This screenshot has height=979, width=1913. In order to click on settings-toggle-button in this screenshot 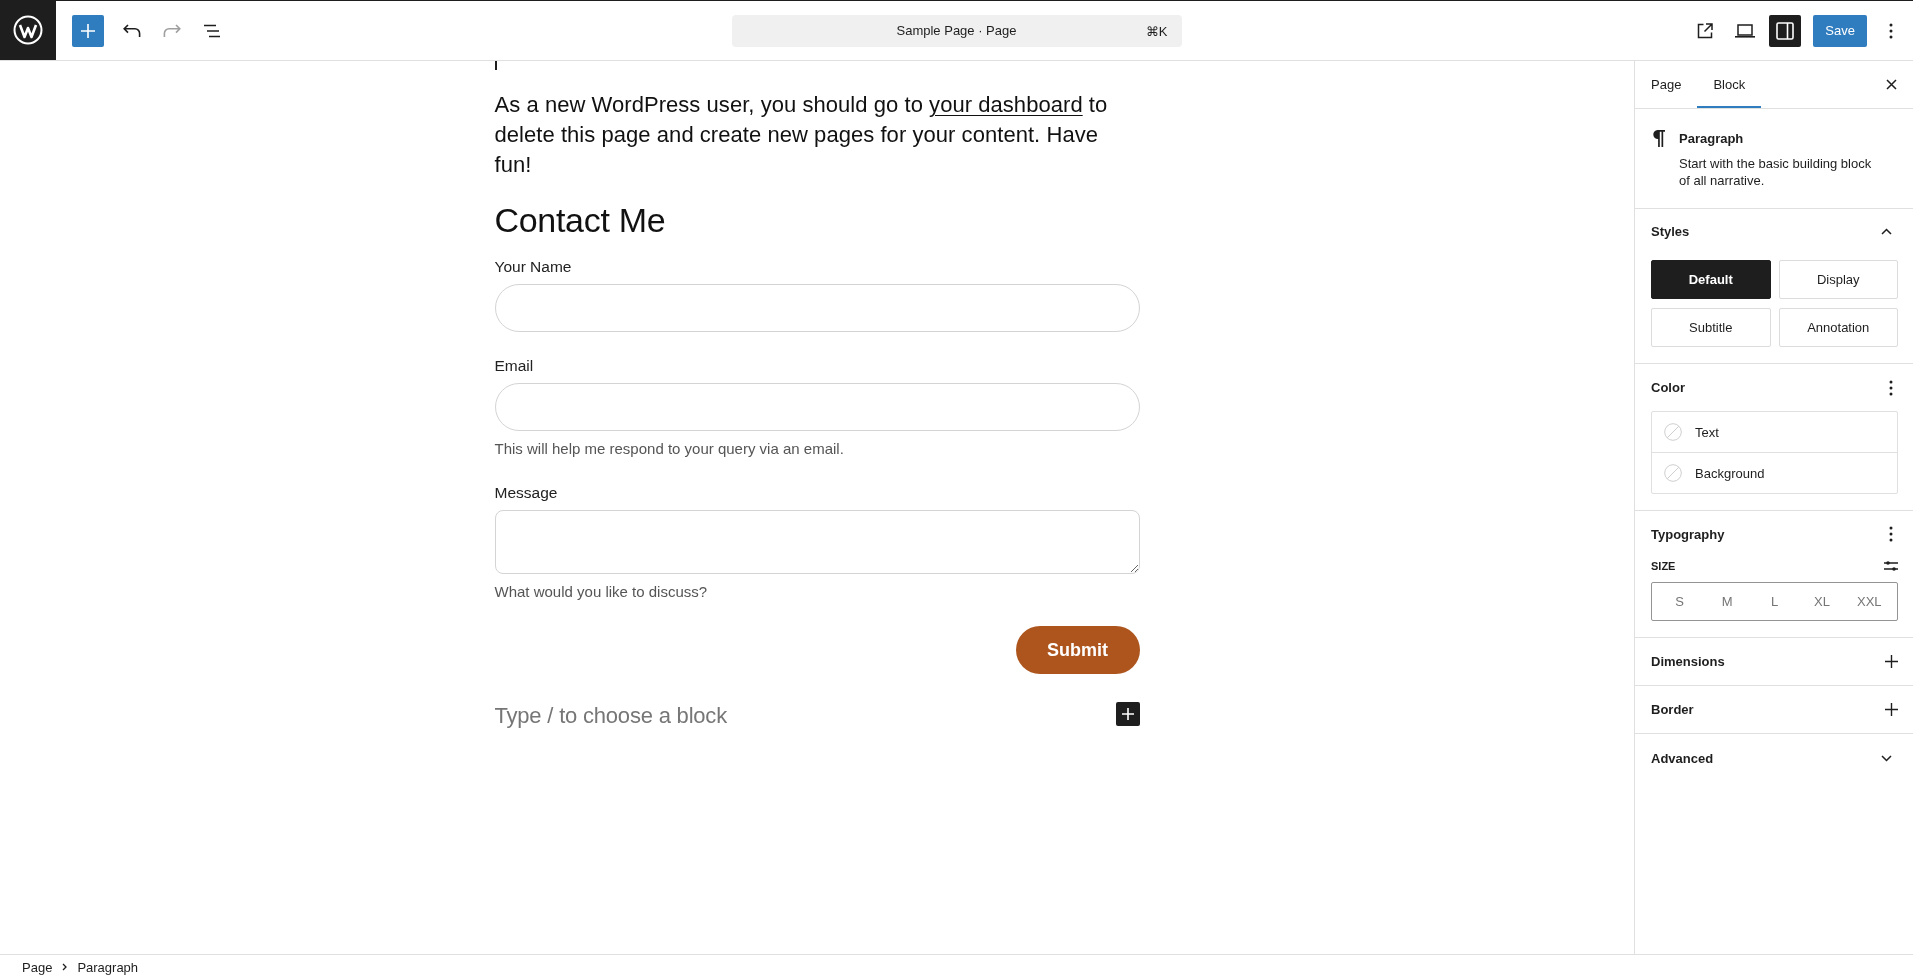, I will do `click(1785, 30)`.